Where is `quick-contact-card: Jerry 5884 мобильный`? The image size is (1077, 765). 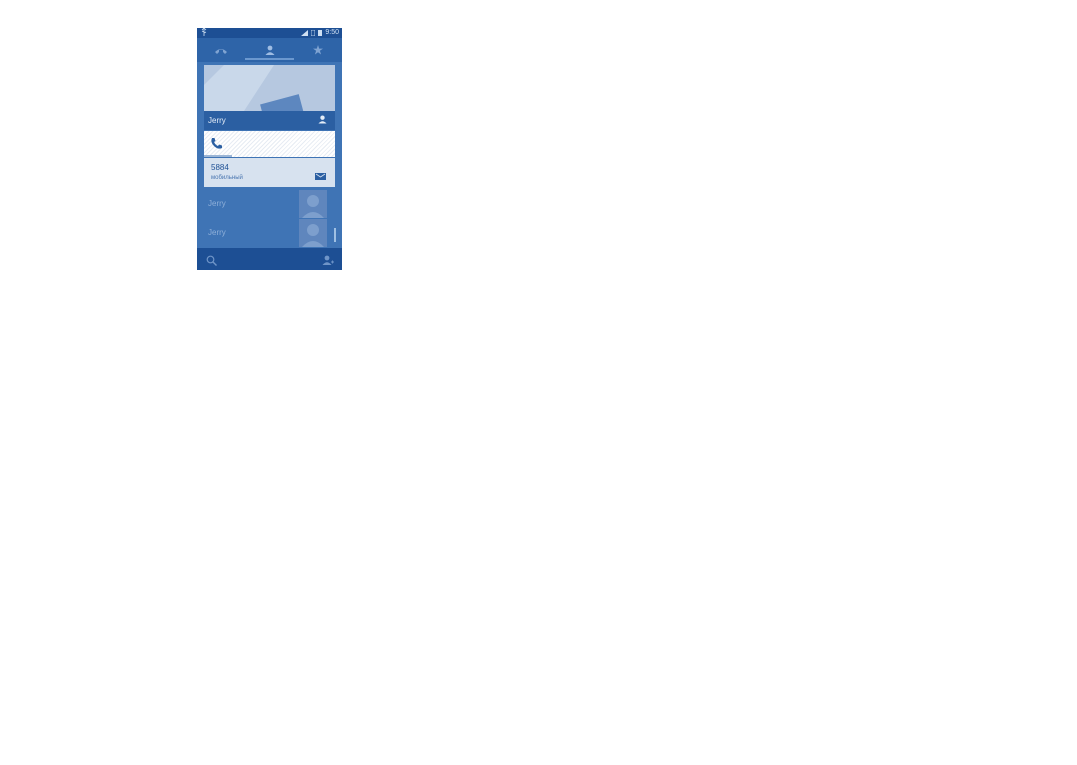 quick-contact-card: Jerry 5884 мобильный is located at coordinates (269, 126).